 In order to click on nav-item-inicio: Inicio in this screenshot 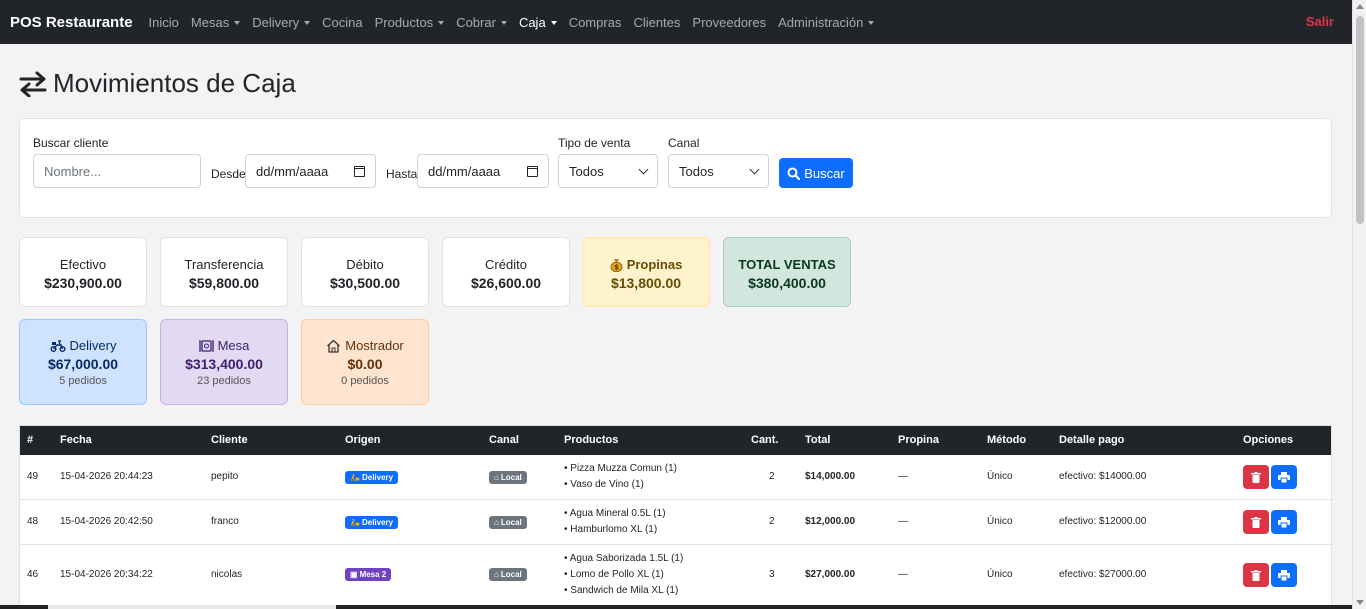, I will do `click(164, 22)`.